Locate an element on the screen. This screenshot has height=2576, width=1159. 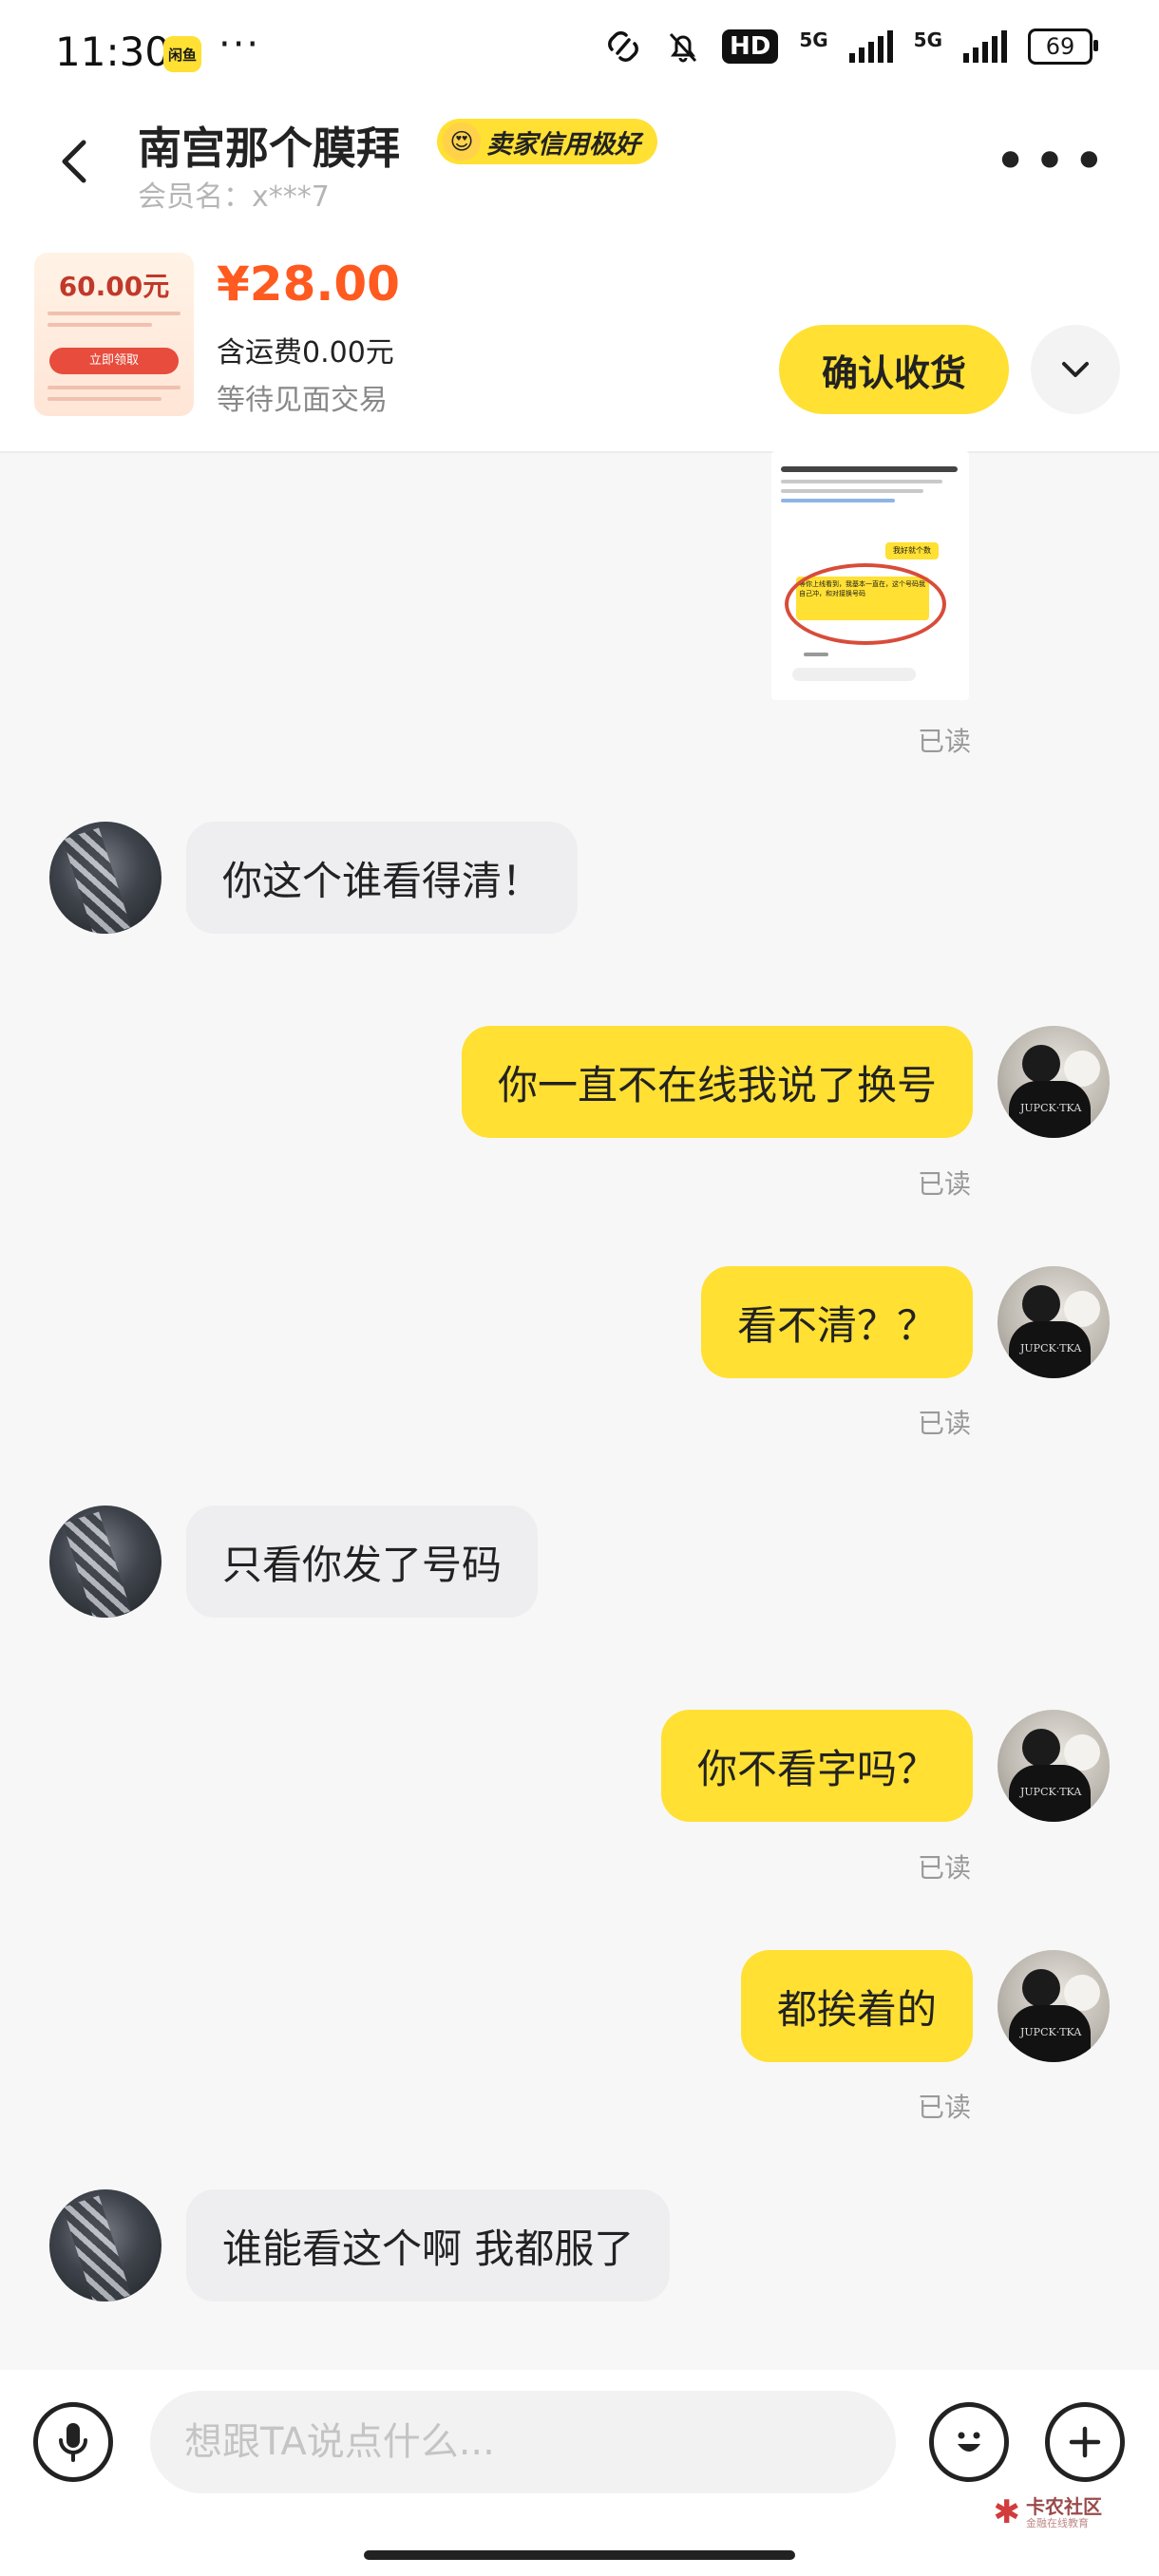
status-indicators: HD 5G 5G 69 is located at coordinates (850, 46).